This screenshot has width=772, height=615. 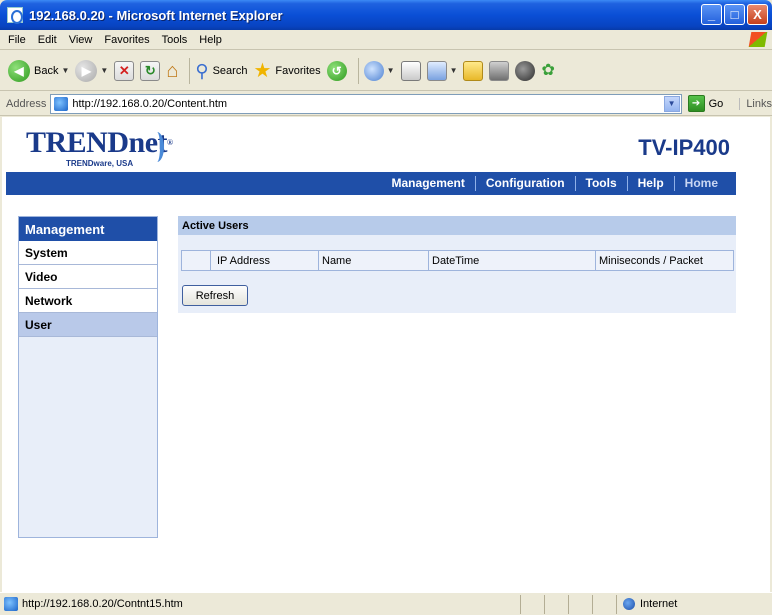 What do you see at coordinates (511, 260) in the screenshot?
I see `column-header-datetime: DateTime` at bounding box center [511, 260].